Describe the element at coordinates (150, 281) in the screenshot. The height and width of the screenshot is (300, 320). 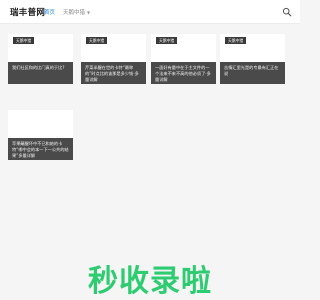
I see `brand-watermark: 秒收录啦` at that location.